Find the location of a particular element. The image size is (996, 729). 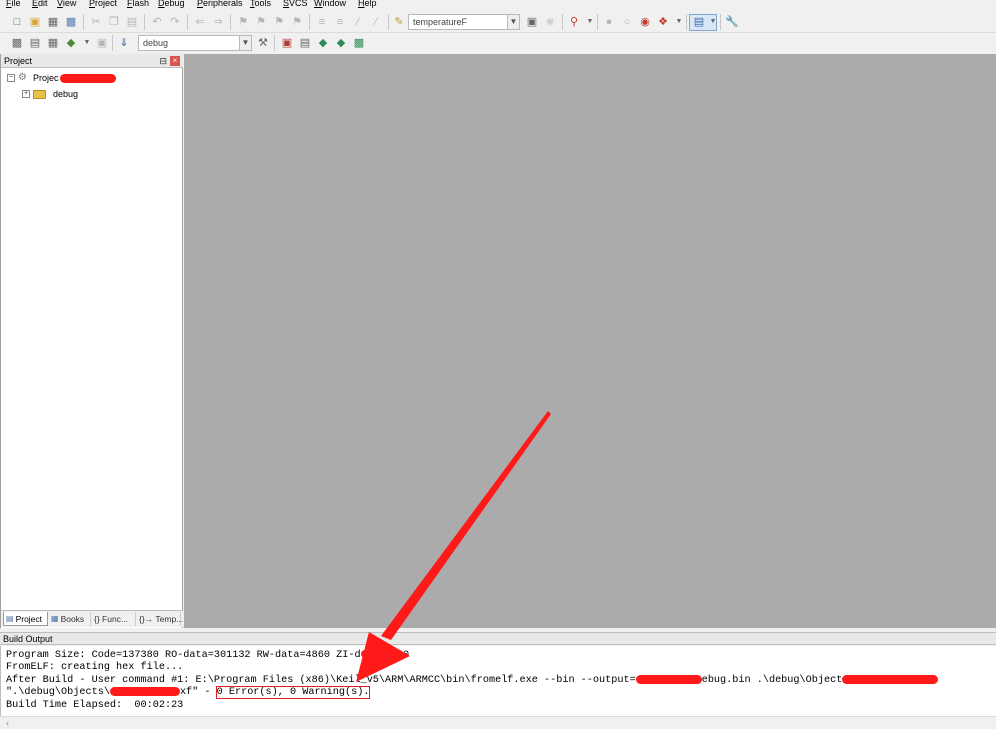

rebuild-icon: ▦ is located at coordinates (53, 43).